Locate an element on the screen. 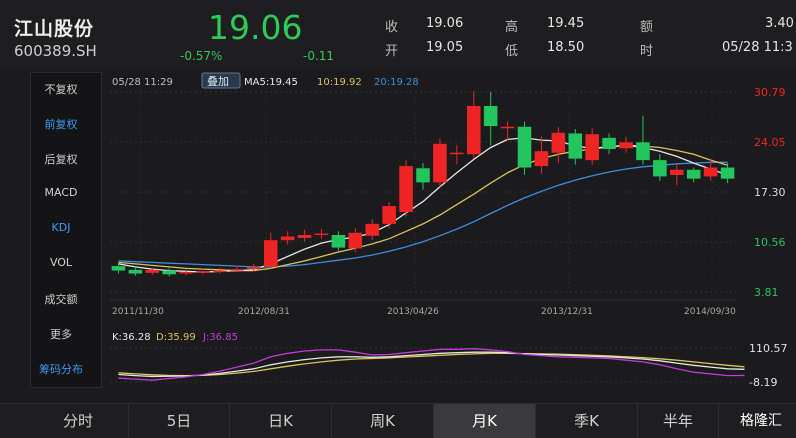  close-value: 19.06 is located at coordinates (445, 23).